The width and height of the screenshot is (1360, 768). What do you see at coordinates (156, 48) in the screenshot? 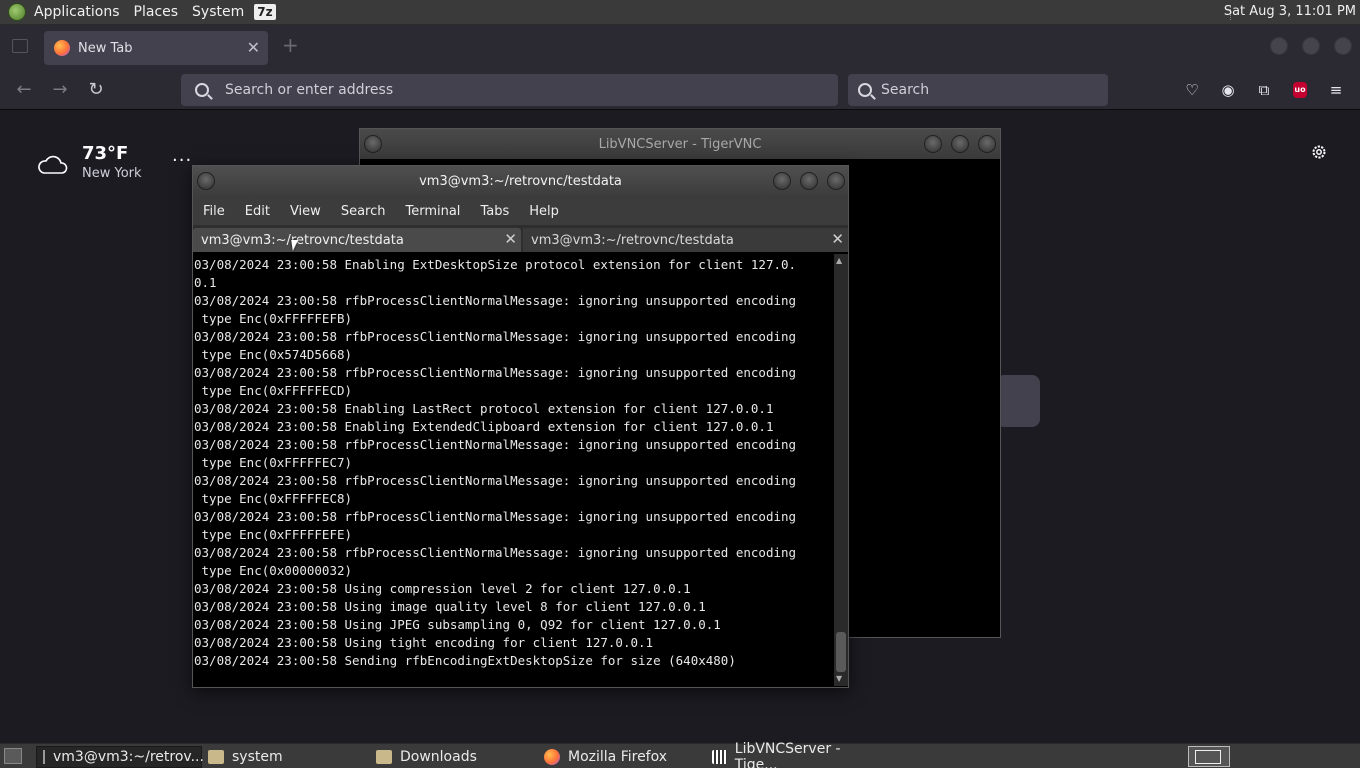
I see `tab-new-tab: New Tab ✕` at bounding box center [156, 48].